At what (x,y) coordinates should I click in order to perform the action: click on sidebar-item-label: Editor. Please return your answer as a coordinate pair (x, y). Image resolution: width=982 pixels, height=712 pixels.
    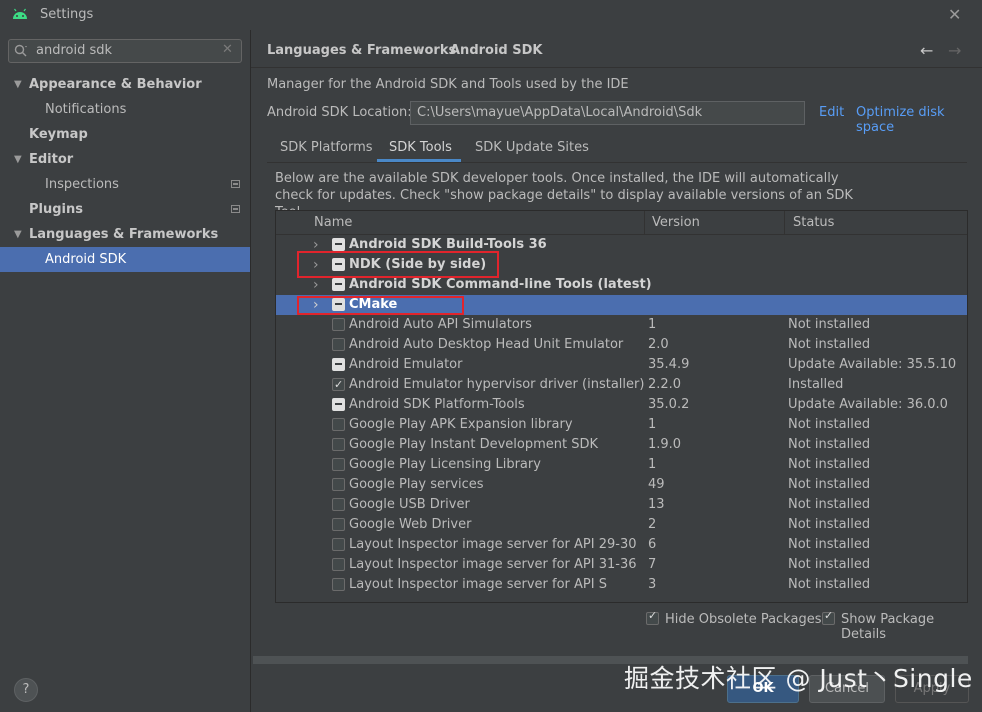
    Looking at the image, I should click on (51, 159).